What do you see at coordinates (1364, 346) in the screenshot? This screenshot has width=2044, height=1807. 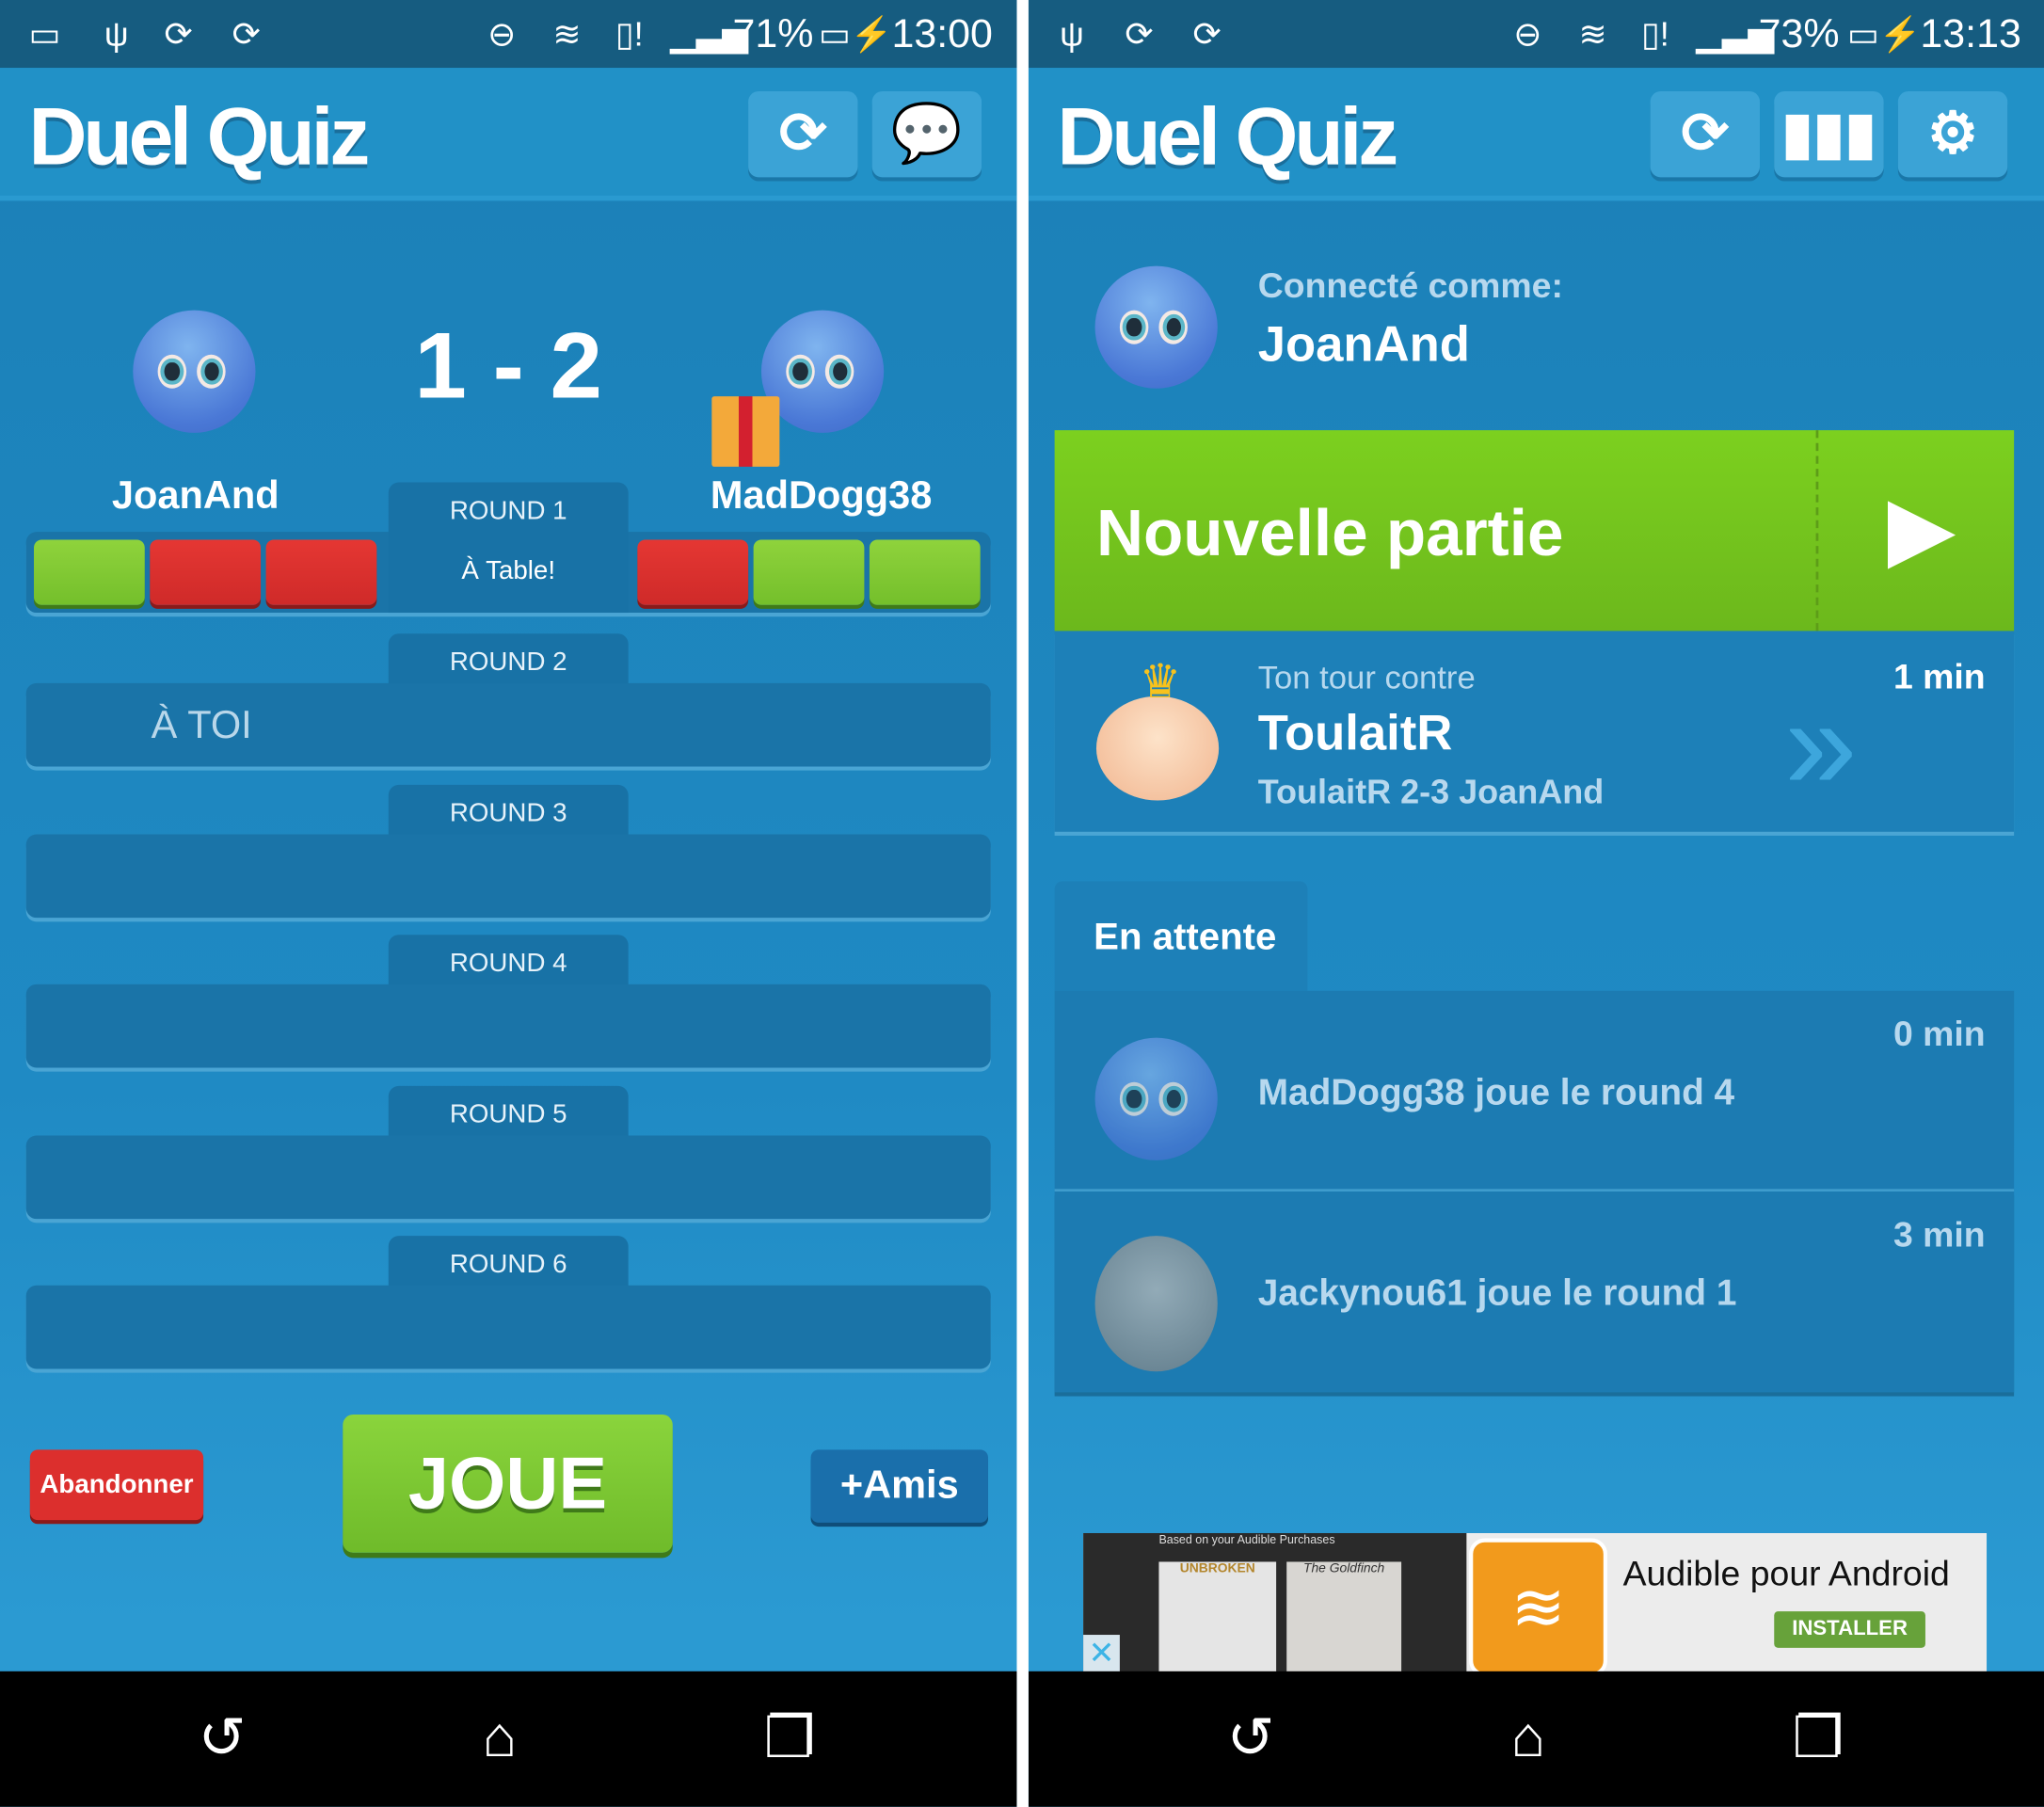 I see `username: JoanAnd` at bounding box center [1364, 346].